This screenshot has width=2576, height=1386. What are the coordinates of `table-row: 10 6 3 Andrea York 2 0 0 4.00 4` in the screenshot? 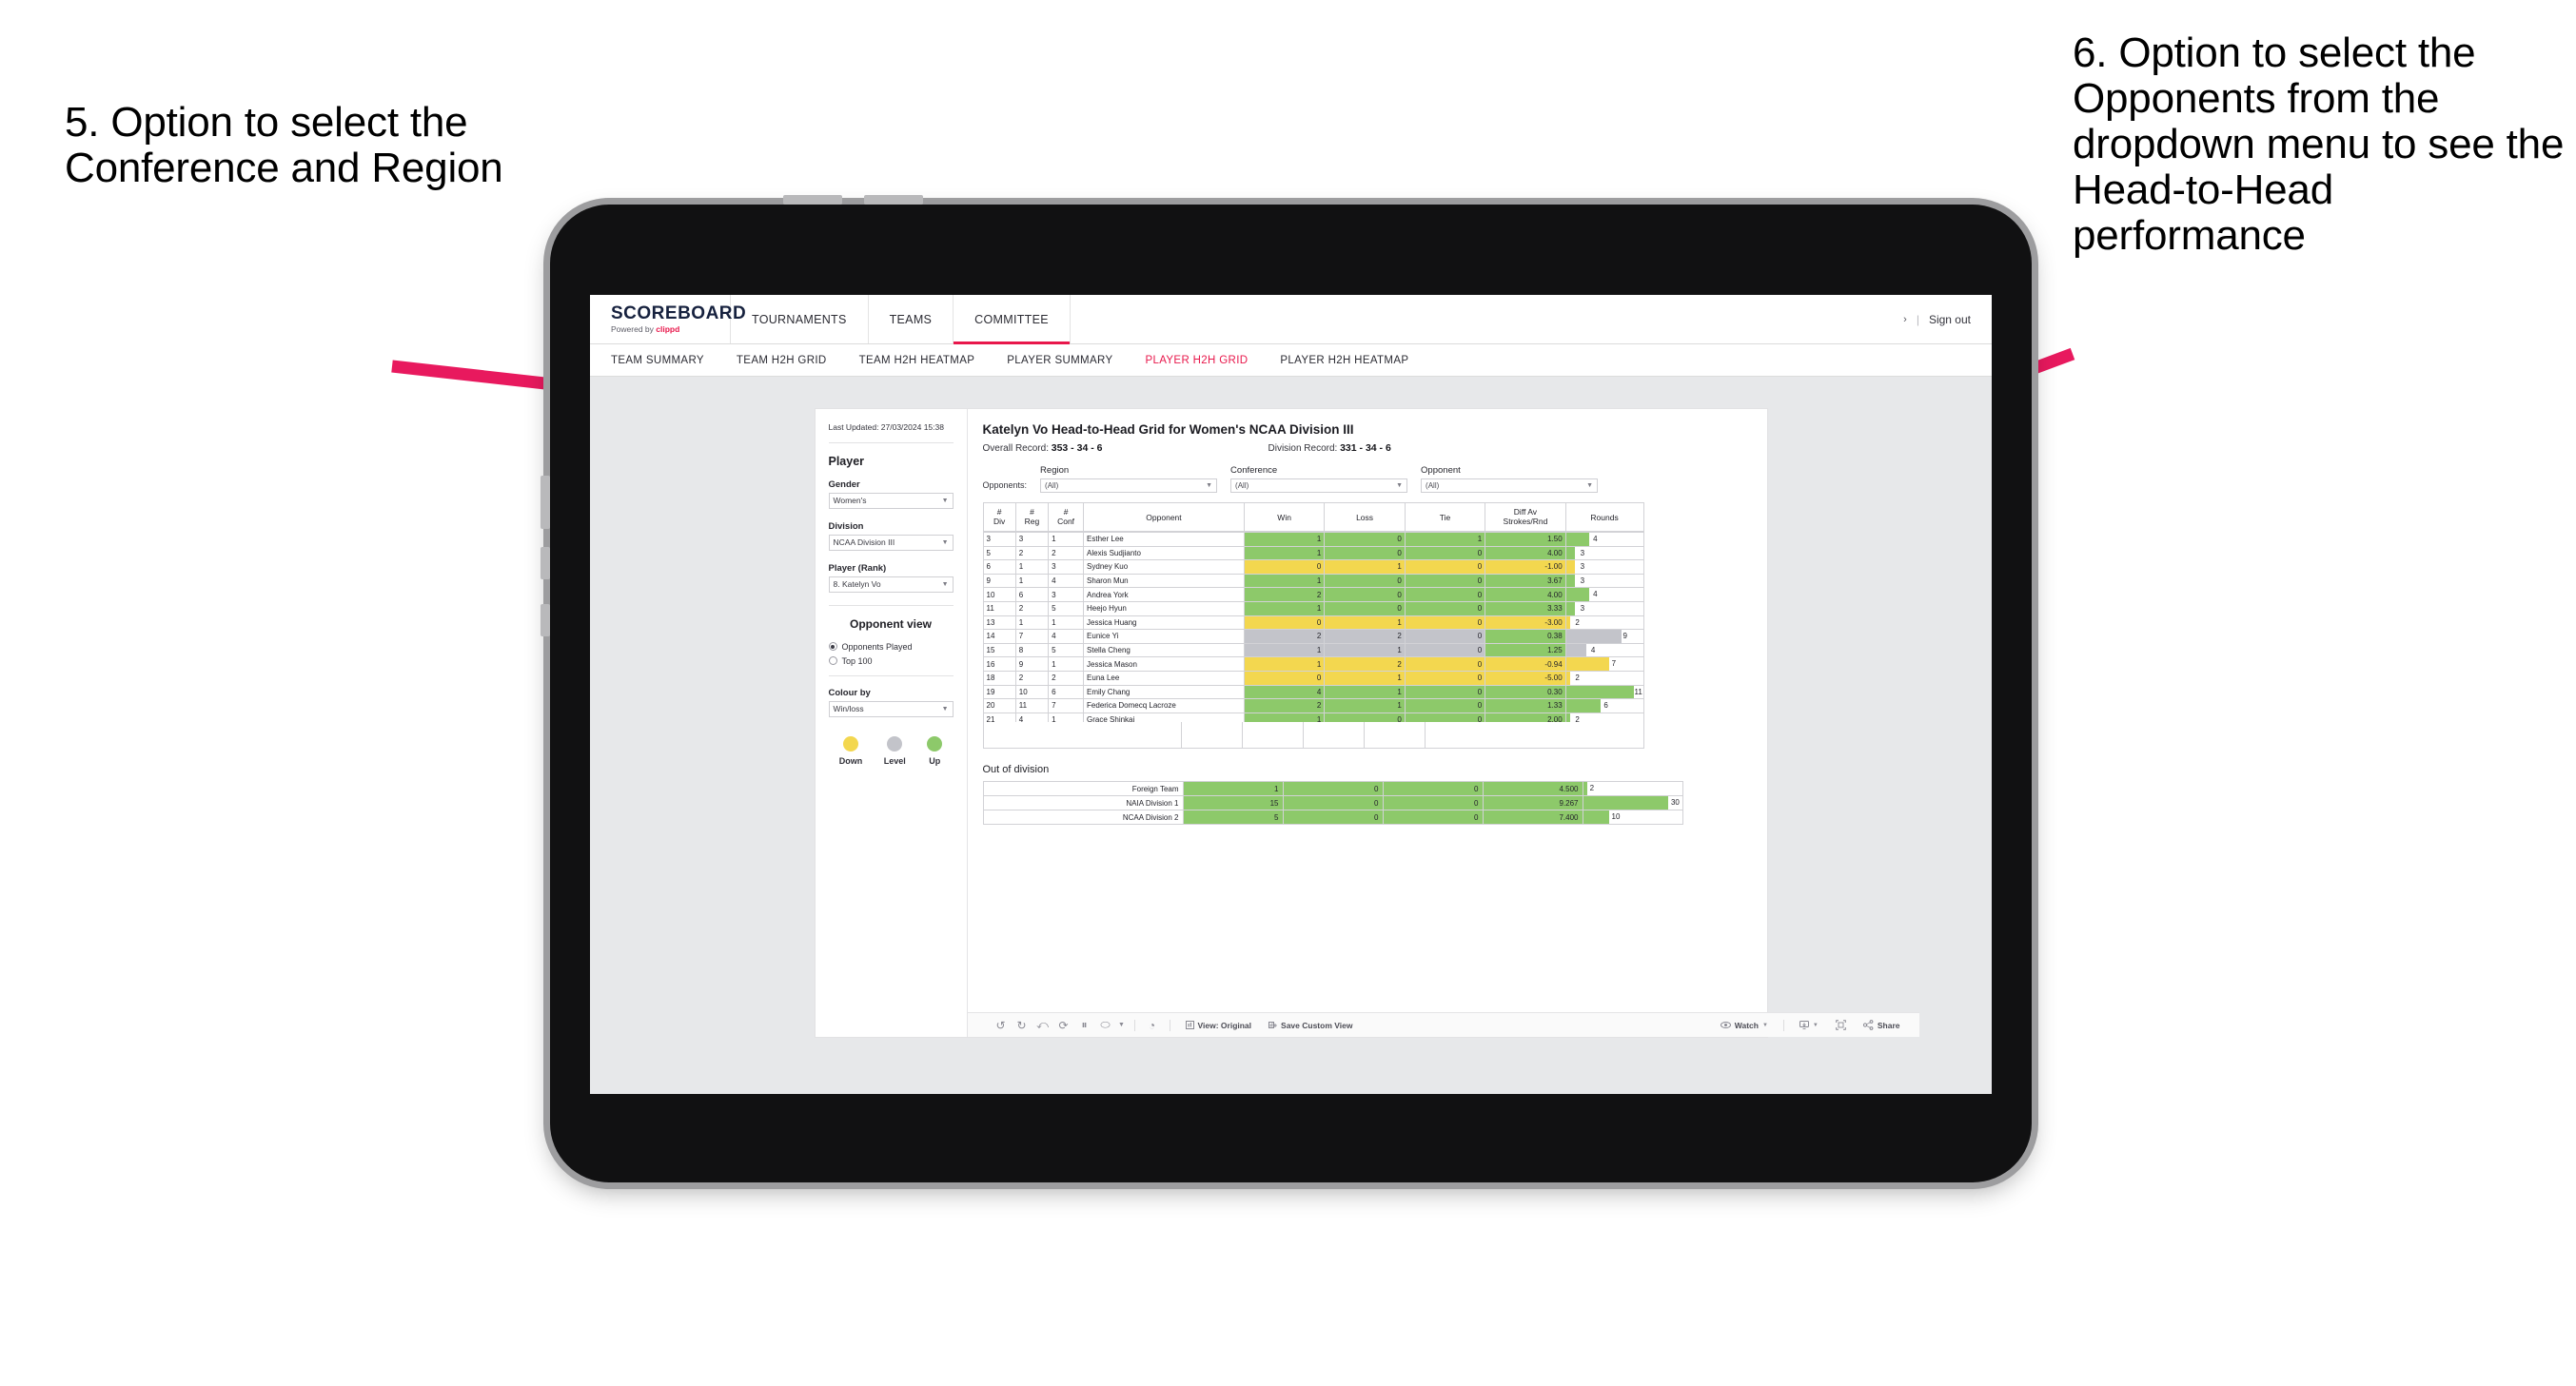 It's located at (1313, 594).